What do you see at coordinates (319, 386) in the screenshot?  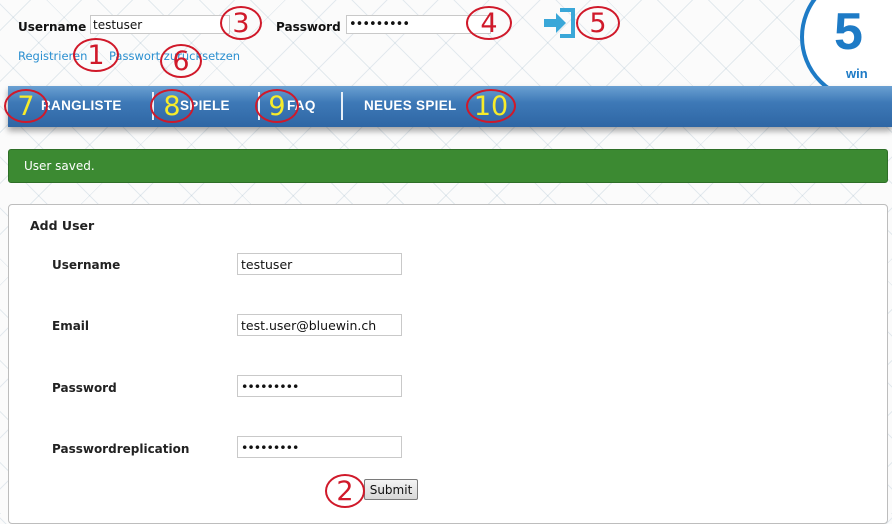 I see `password-input: •••••••••` at bounding box center [319, 386].